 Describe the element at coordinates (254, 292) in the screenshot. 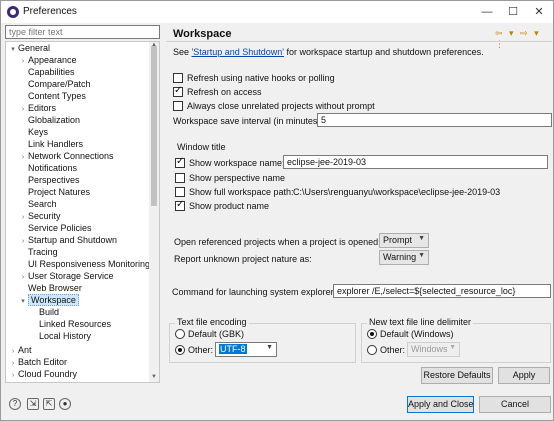

I see `system-explorer-label: Command for launching system explorer:` at that location.